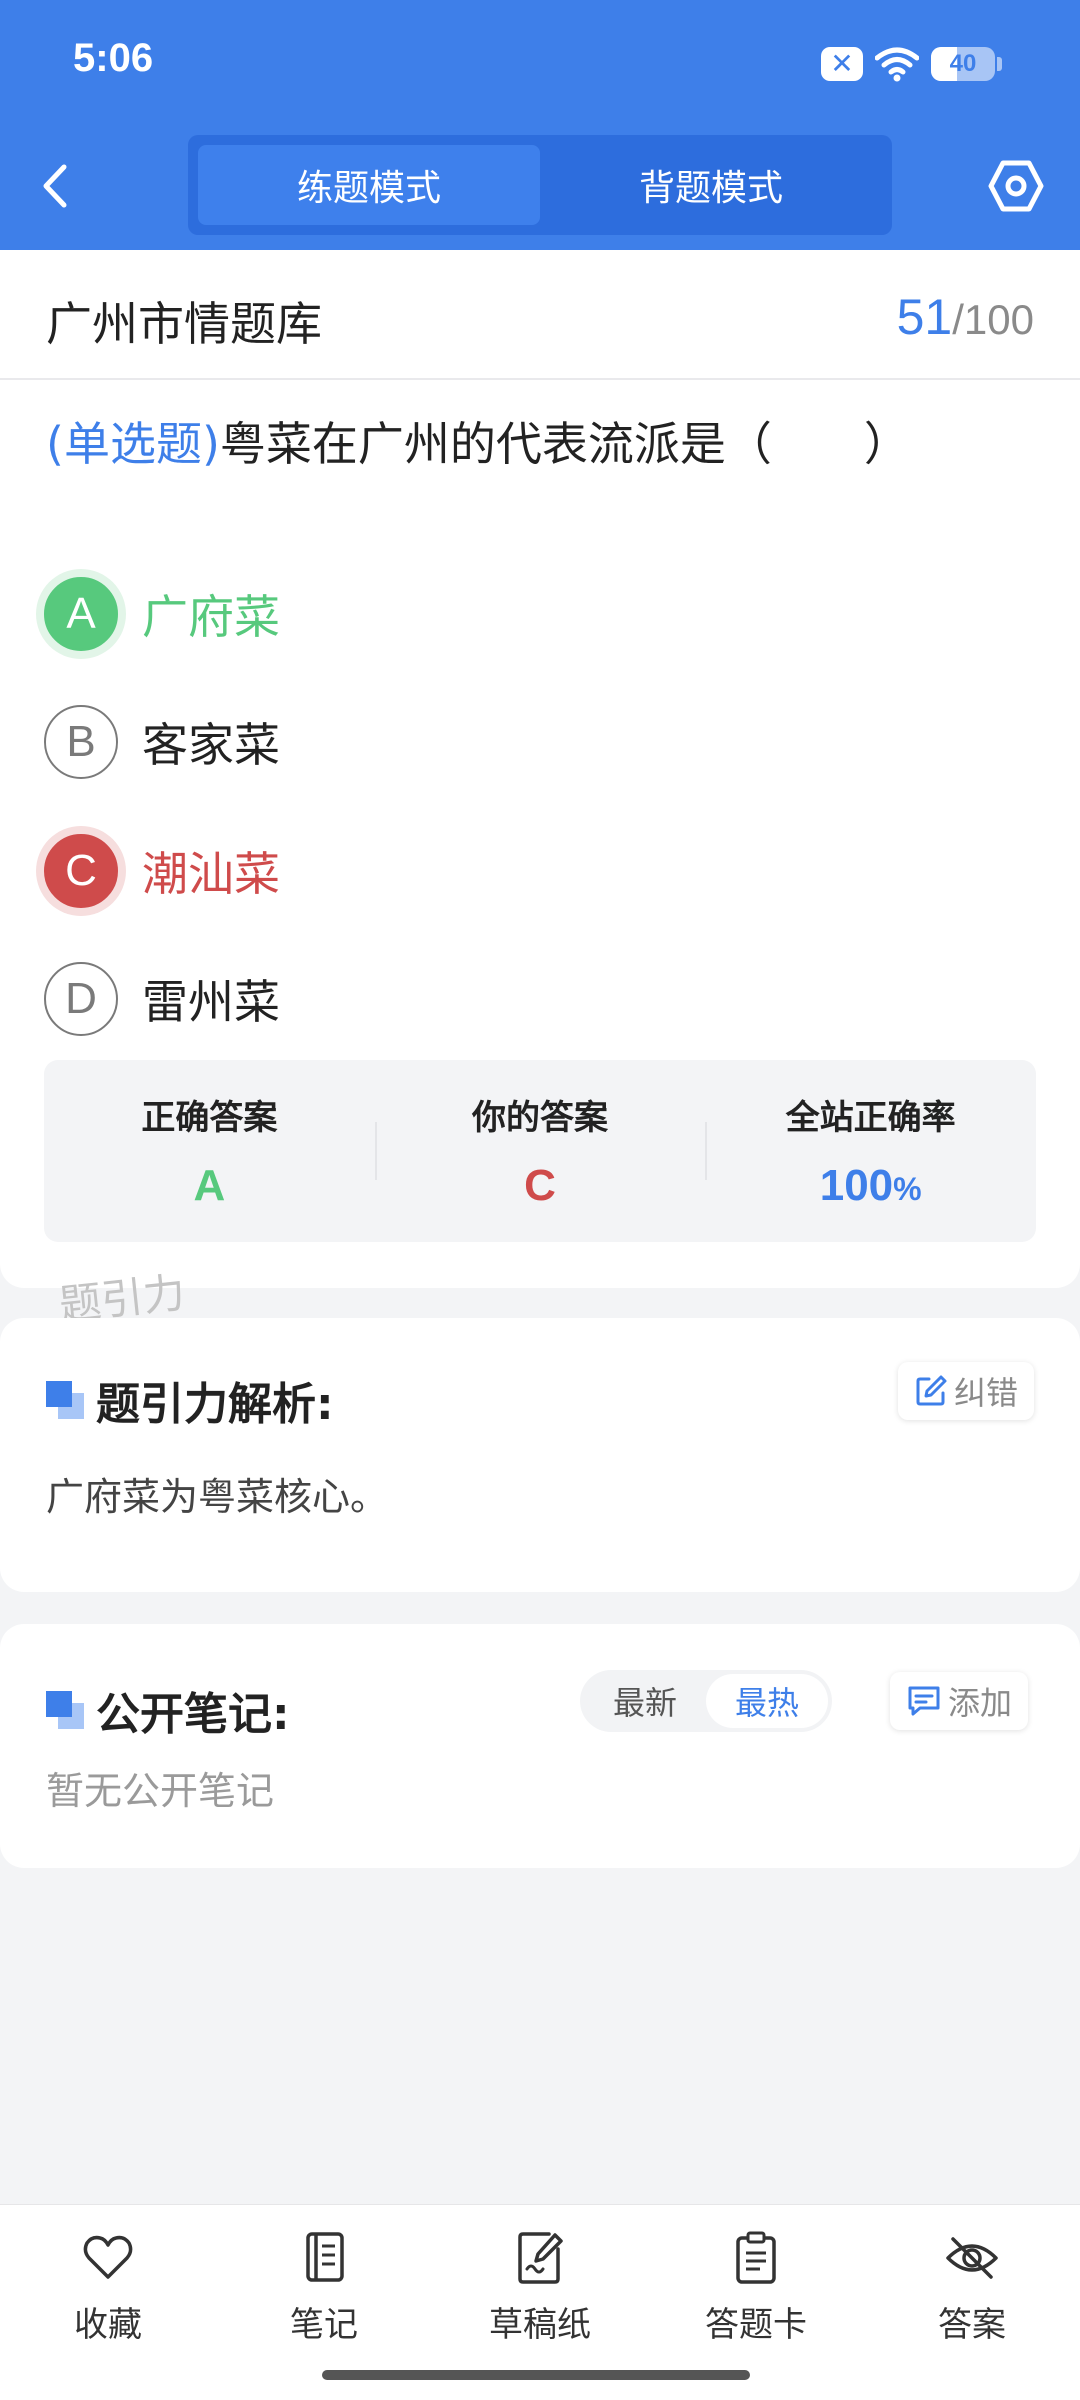  I want to click on option-text: 广府菜, so click(211, 617).